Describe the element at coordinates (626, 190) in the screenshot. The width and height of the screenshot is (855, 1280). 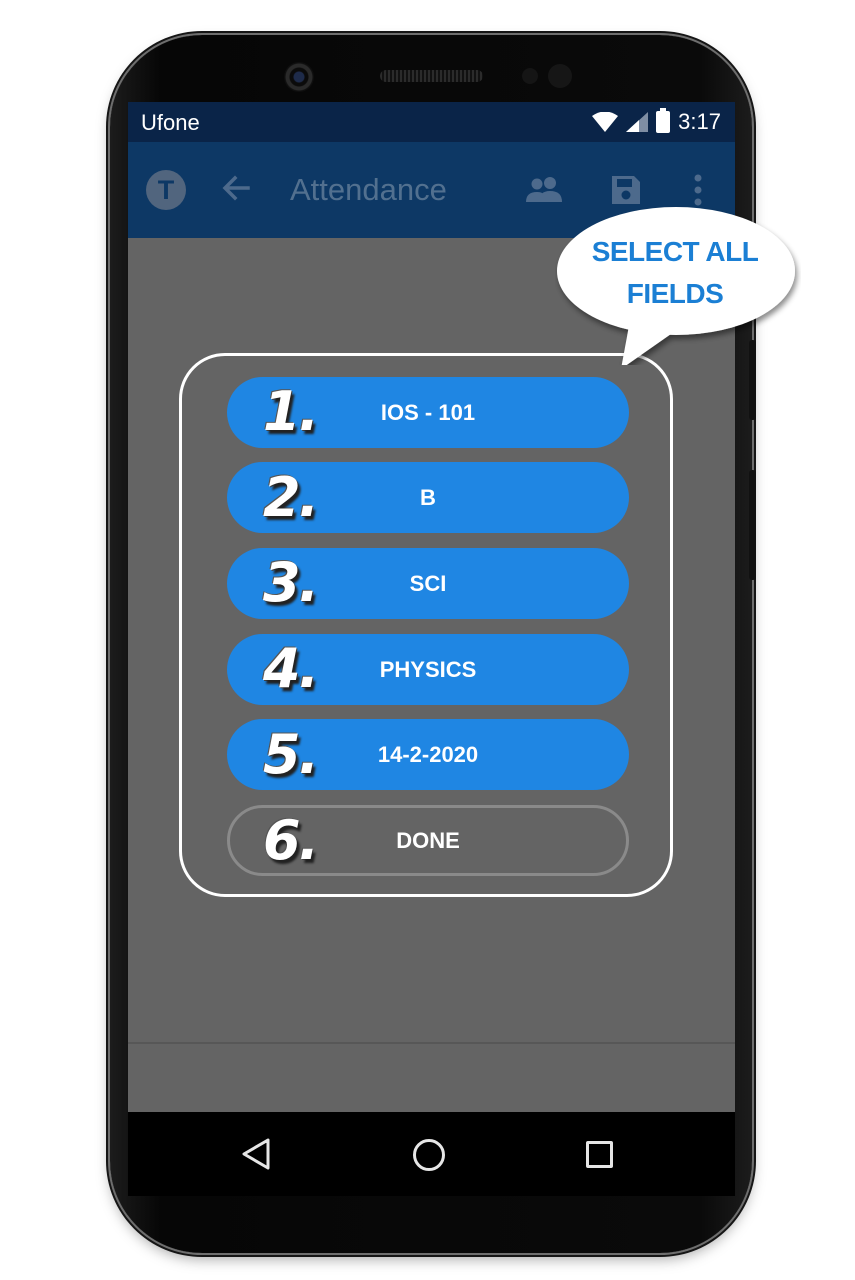
I see `save-icon` at that location.